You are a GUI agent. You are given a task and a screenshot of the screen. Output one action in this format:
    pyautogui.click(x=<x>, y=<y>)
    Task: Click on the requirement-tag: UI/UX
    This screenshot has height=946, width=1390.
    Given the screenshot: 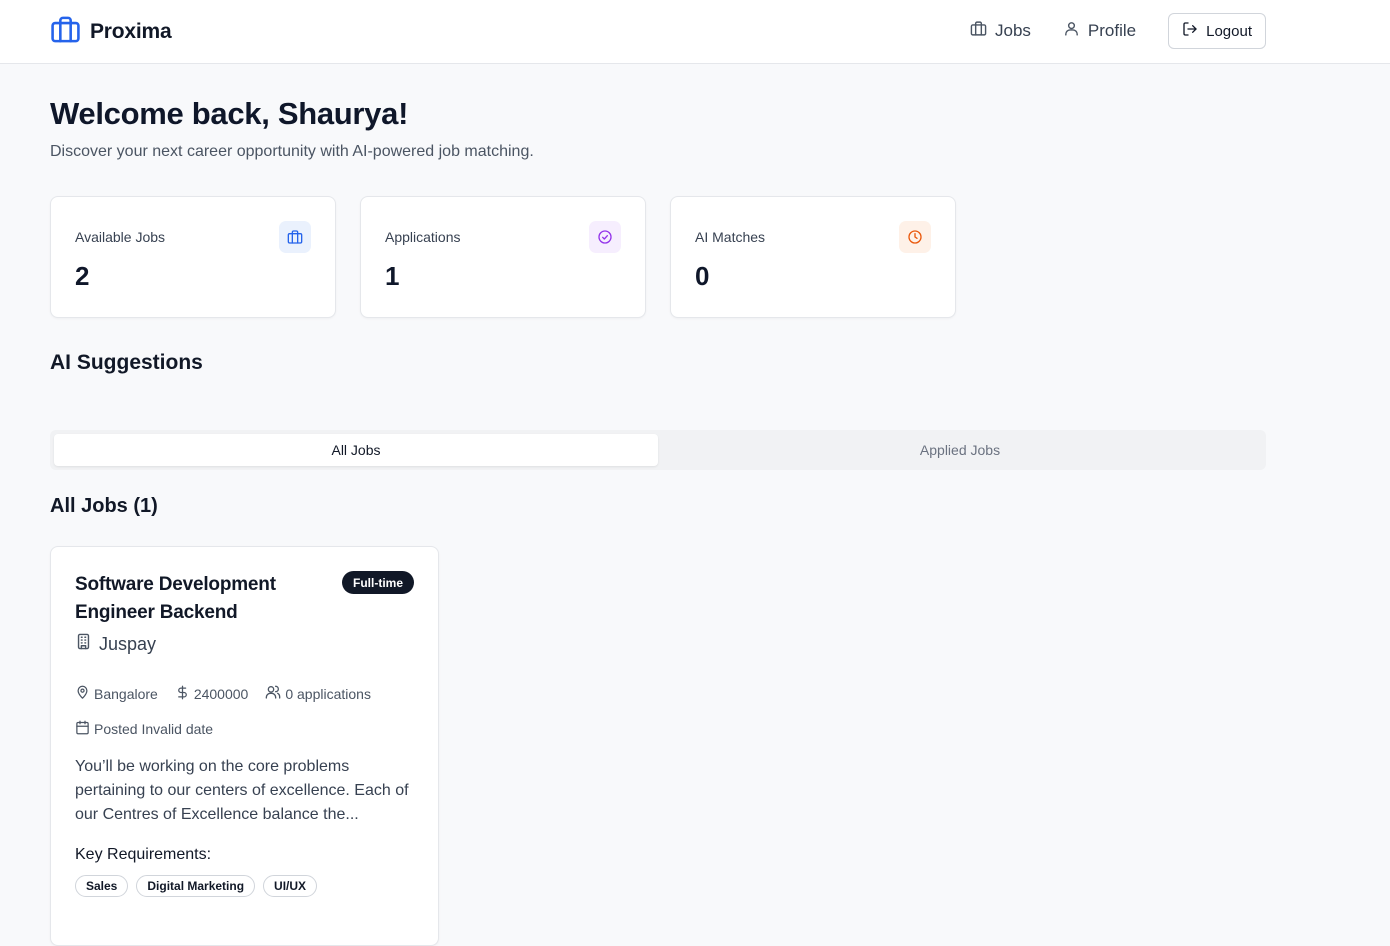 What is the action you would take?
    pyautogui.click(x=290, y=886)
    